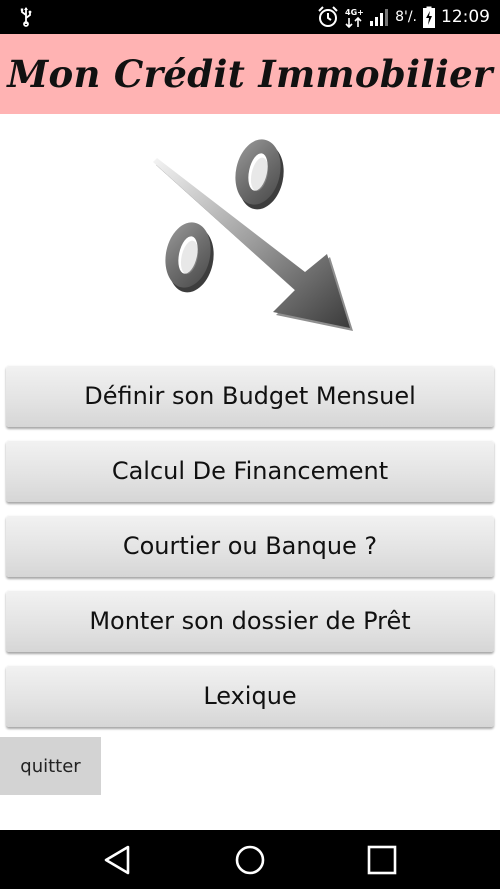  I want to click on network-4g-icon: 4G+, so click(354, 18).